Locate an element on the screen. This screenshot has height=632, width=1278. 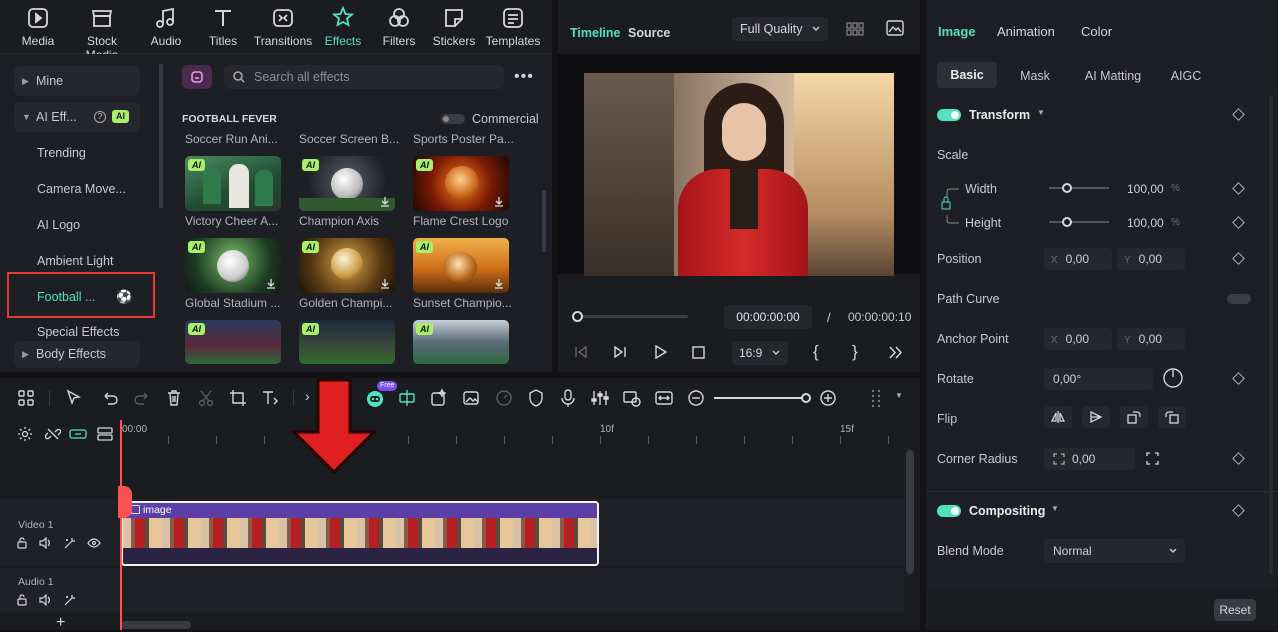
help-icon: ? is located at coordinates (100, 117).